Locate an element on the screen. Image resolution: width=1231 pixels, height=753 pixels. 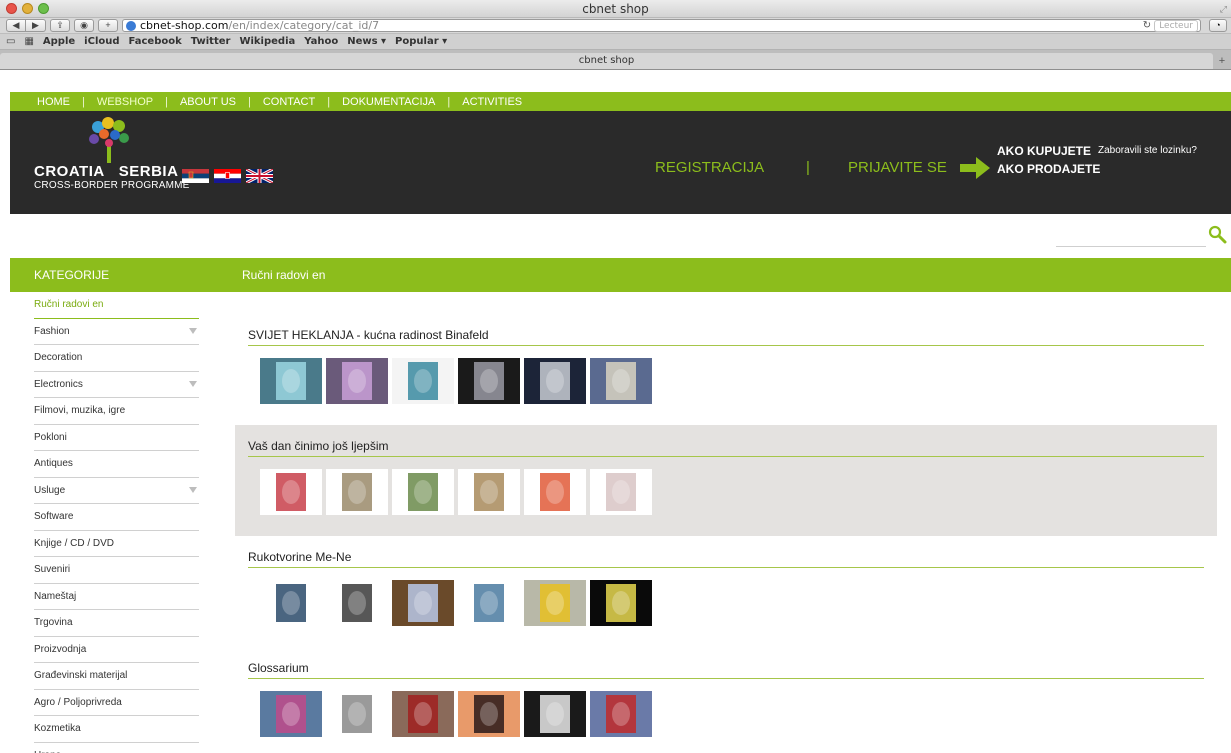
nav-dokumentacija: DOKUMENTACIJA is located at coordinates (388, 102).